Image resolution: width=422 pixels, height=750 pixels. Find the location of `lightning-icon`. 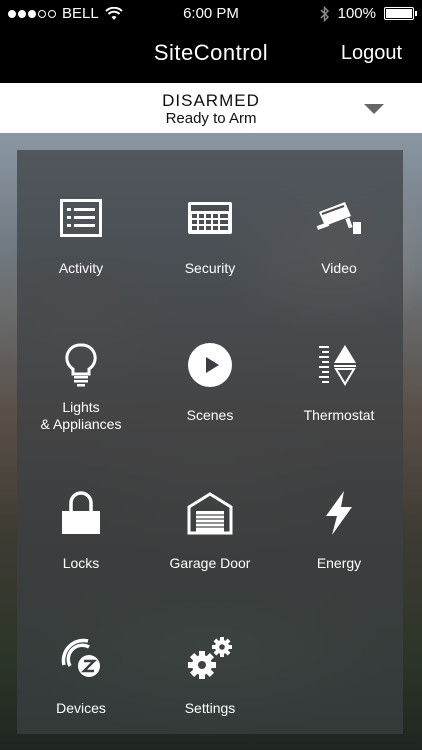

lightning-icon is located at coordinates (339, 513).